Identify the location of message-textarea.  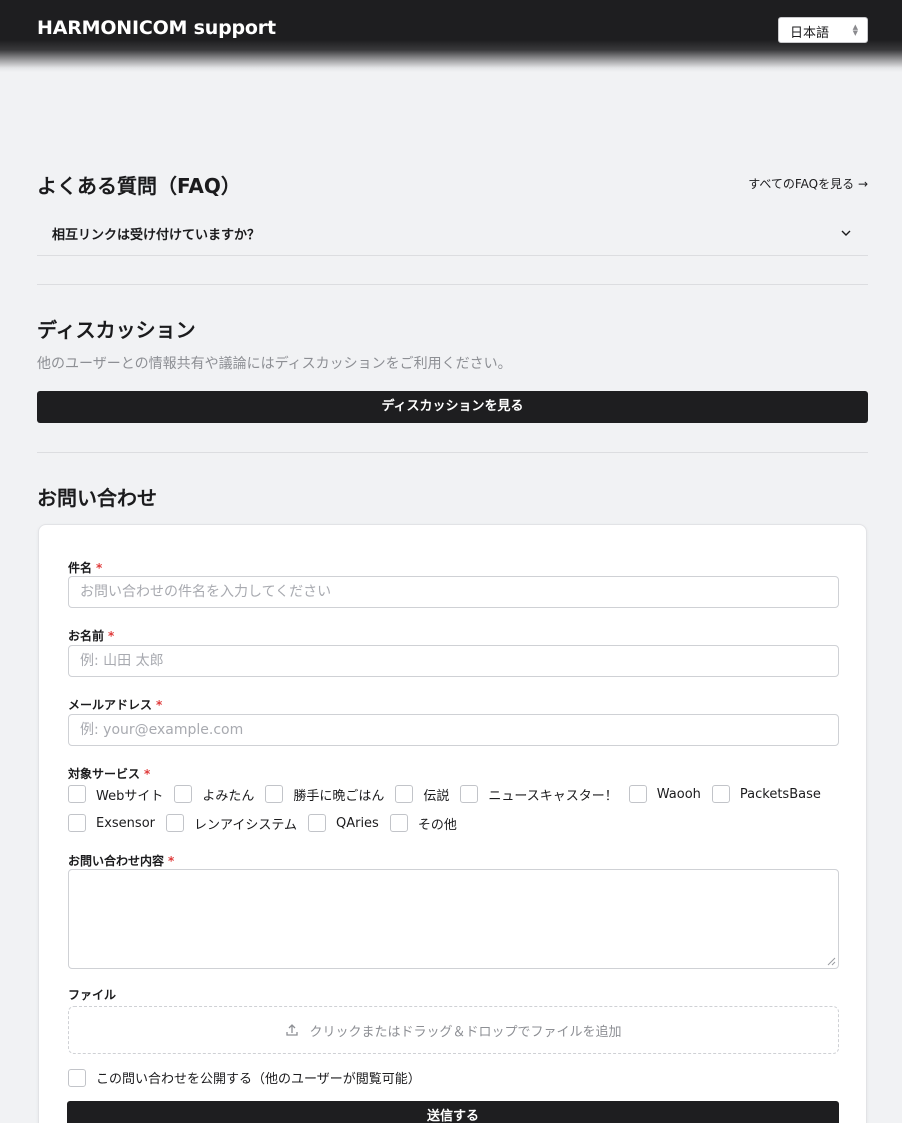
(453, 919).